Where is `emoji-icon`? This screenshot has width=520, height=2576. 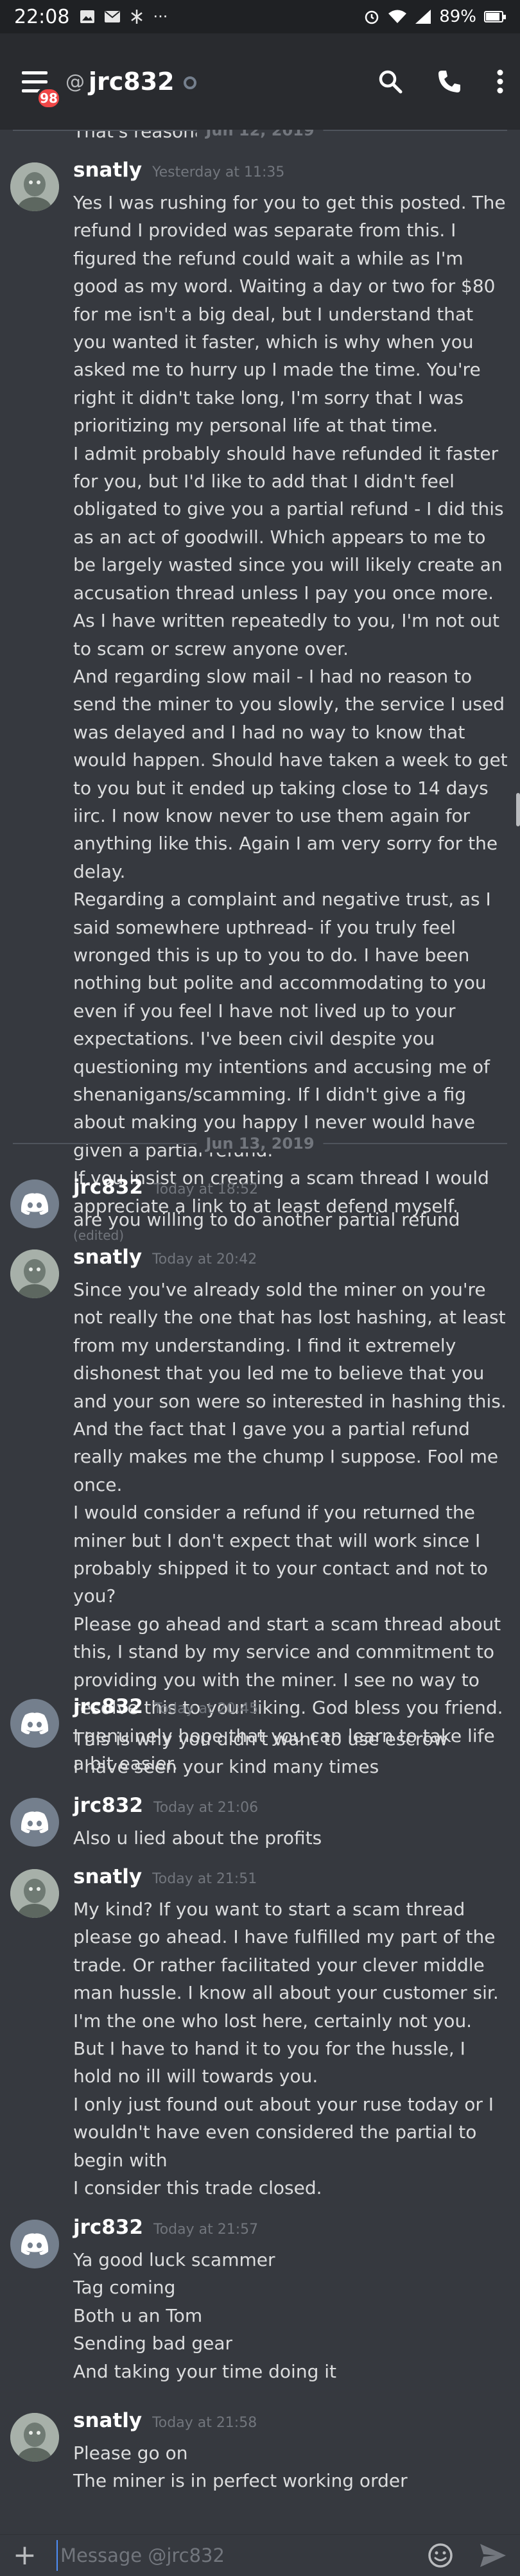
emoji-icon is located at coordinates (440, 2555).